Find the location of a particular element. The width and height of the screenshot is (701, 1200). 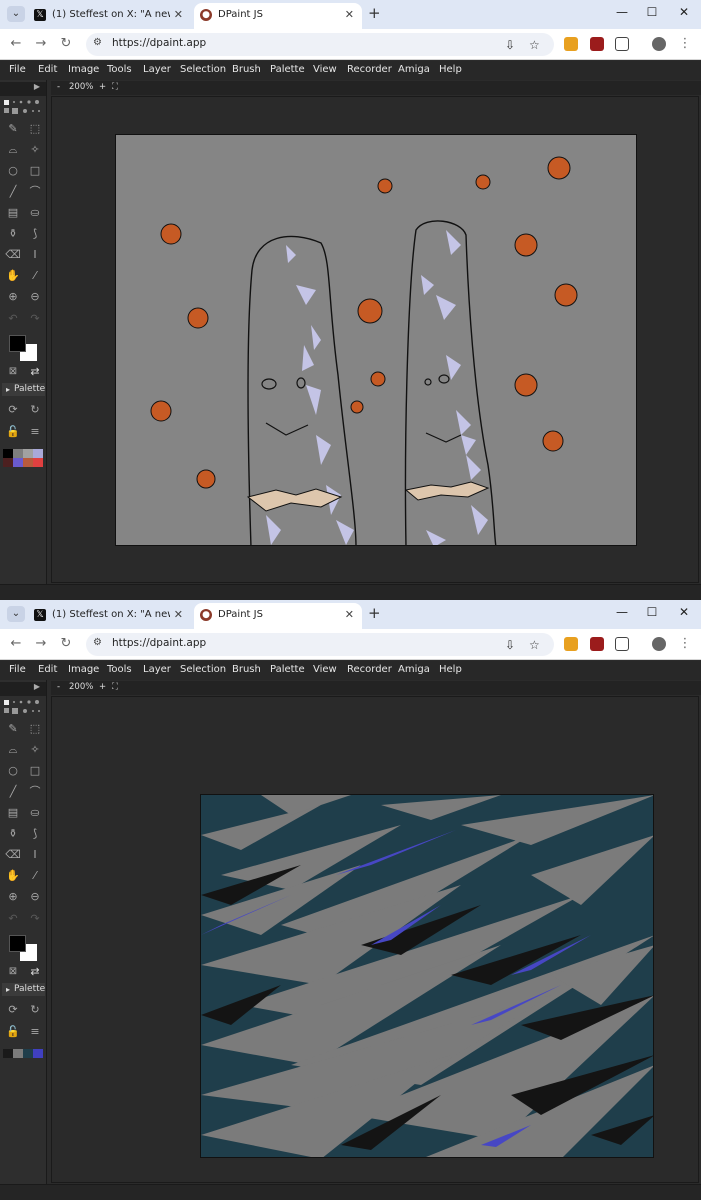

tab-search-button: ⌄ is located at coordinates (16, 614).